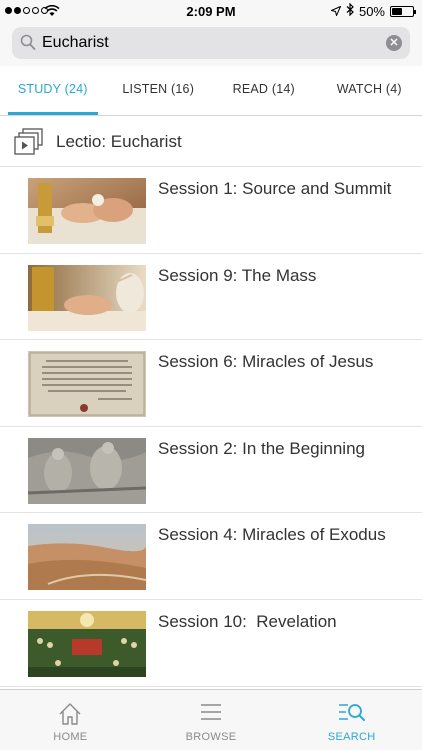  What do you see at coordinates (237, 275) in the screenshot?
I see `session-title: Session 9: The Mass` at bounding box center [237, 275].